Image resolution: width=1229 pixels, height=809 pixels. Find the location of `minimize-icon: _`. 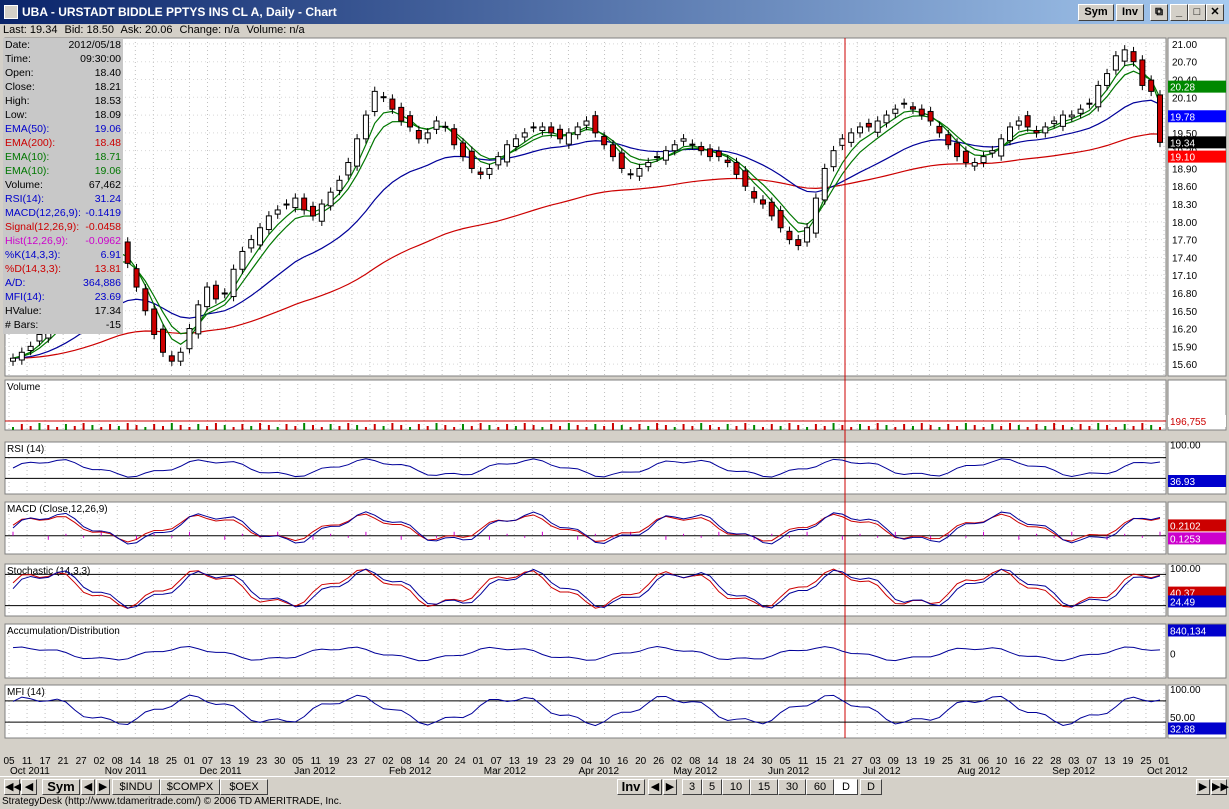

minimize-icon: _ is located at coordinates (1179, 12).